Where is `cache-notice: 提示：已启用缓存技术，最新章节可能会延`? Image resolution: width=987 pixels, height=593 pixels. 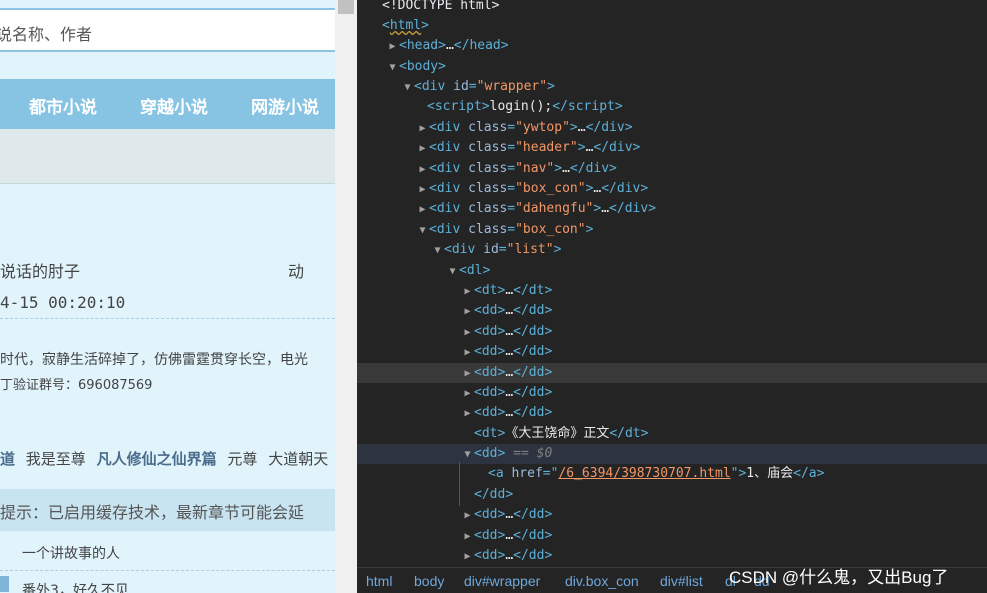
cache-notice: 提示：已启用缓存技术，最新章节可能会延 is located at coordinates (167, 510).